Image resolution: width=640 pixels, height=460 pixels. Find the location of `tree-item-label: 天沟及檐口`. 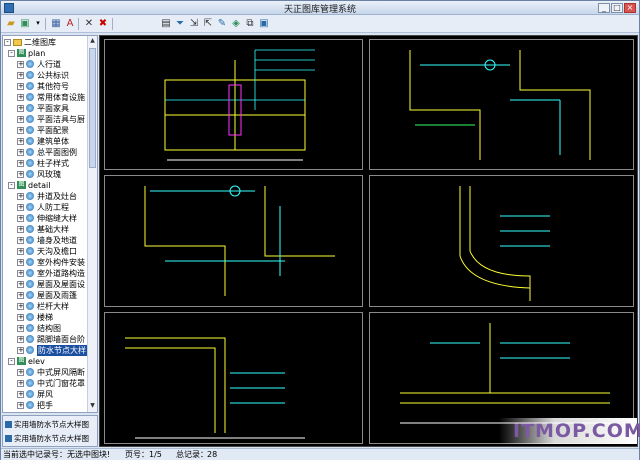

tree-item-label: 天沟及檐口 is located at coordinates (57, 251).